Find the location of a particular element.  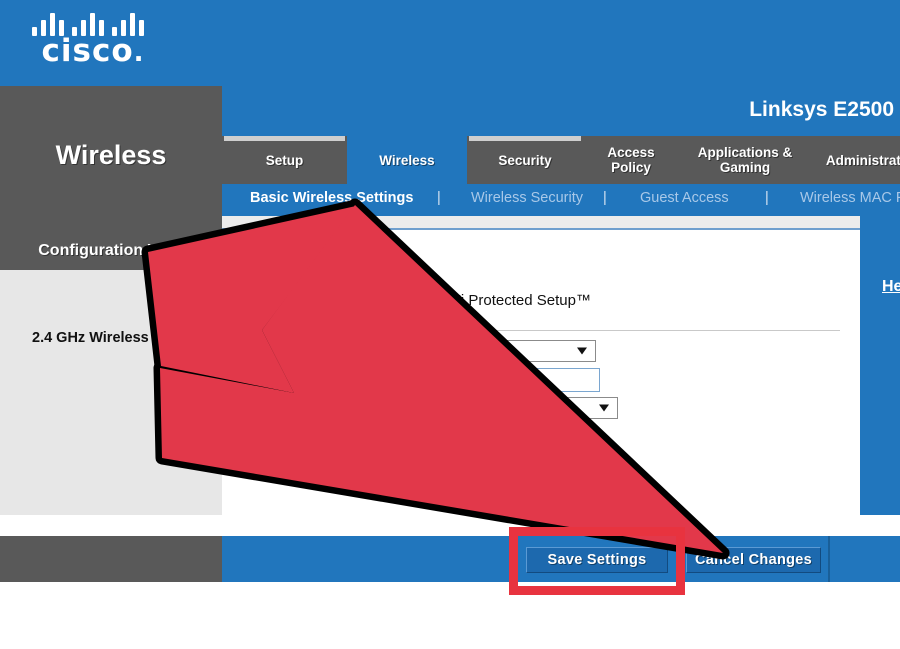

channel-select: Auto is located at coordinates (484, 437).